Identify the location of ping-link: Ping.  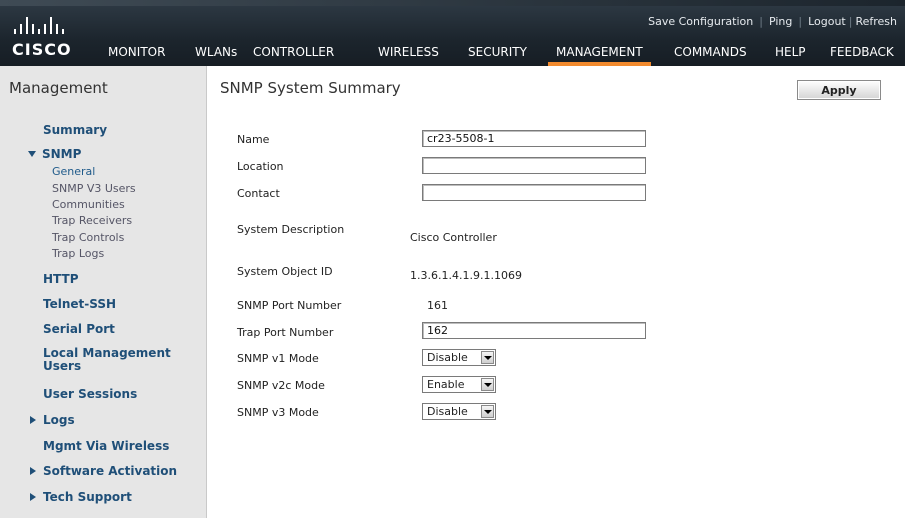
(780, 21).